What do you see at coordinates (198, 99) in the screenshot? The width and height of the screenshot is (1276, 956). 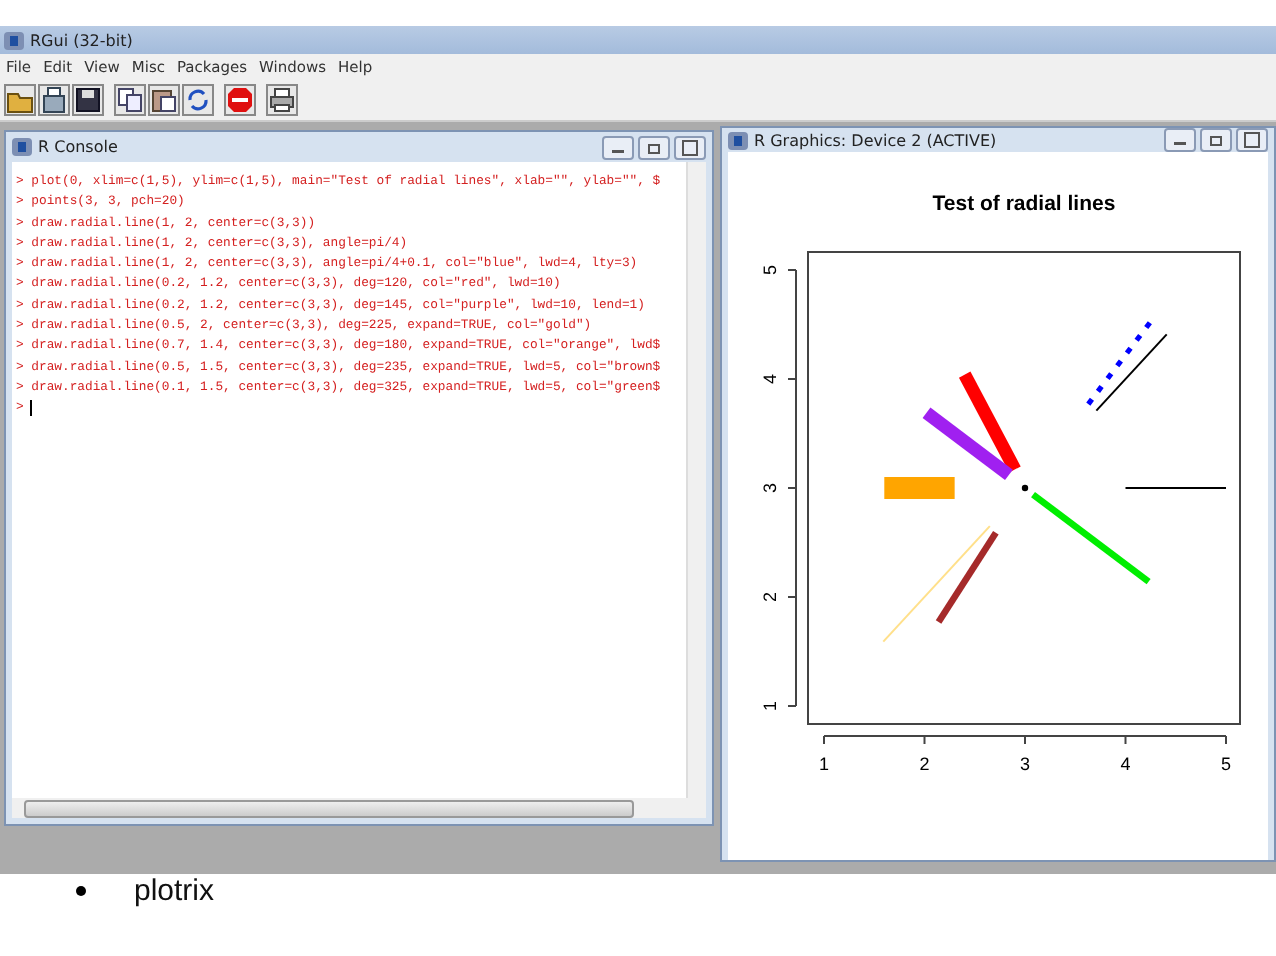 I see `circular-arrows-icon` at bounding box center [198, 99].